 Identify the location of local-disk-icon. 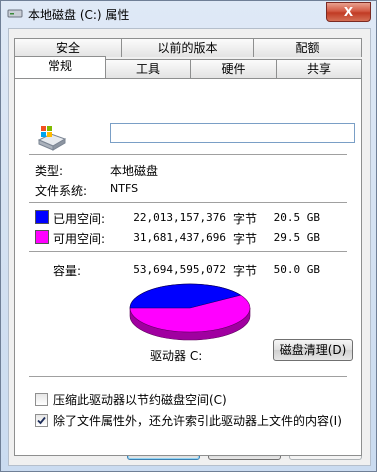
(52, 138).